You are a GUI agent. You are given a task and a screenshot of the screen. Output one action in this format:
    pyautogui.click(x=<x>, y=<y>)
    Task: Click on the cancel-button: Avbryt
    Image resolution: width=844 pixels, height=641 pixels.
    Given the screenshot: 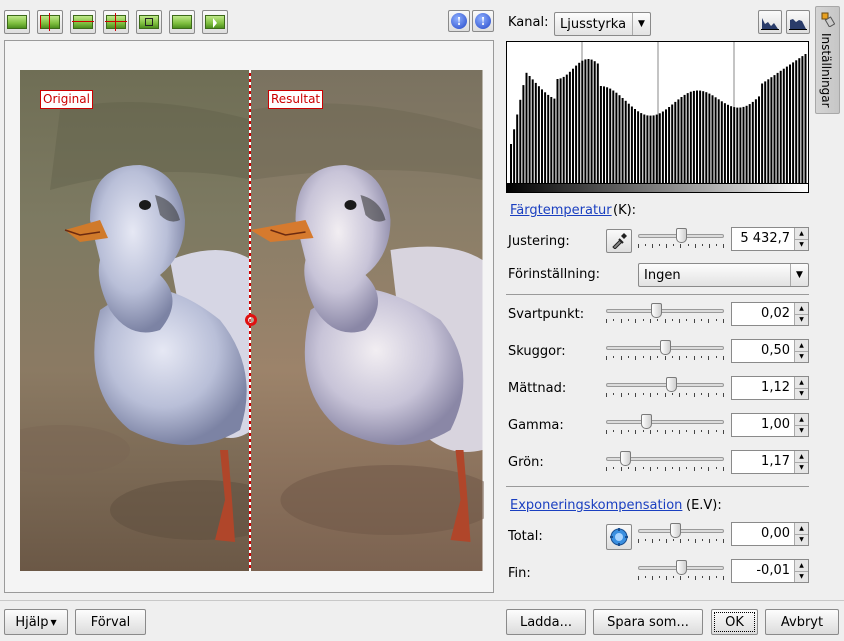 What is the action you would take?
    pyautogui.click(x=802, y=622)
    